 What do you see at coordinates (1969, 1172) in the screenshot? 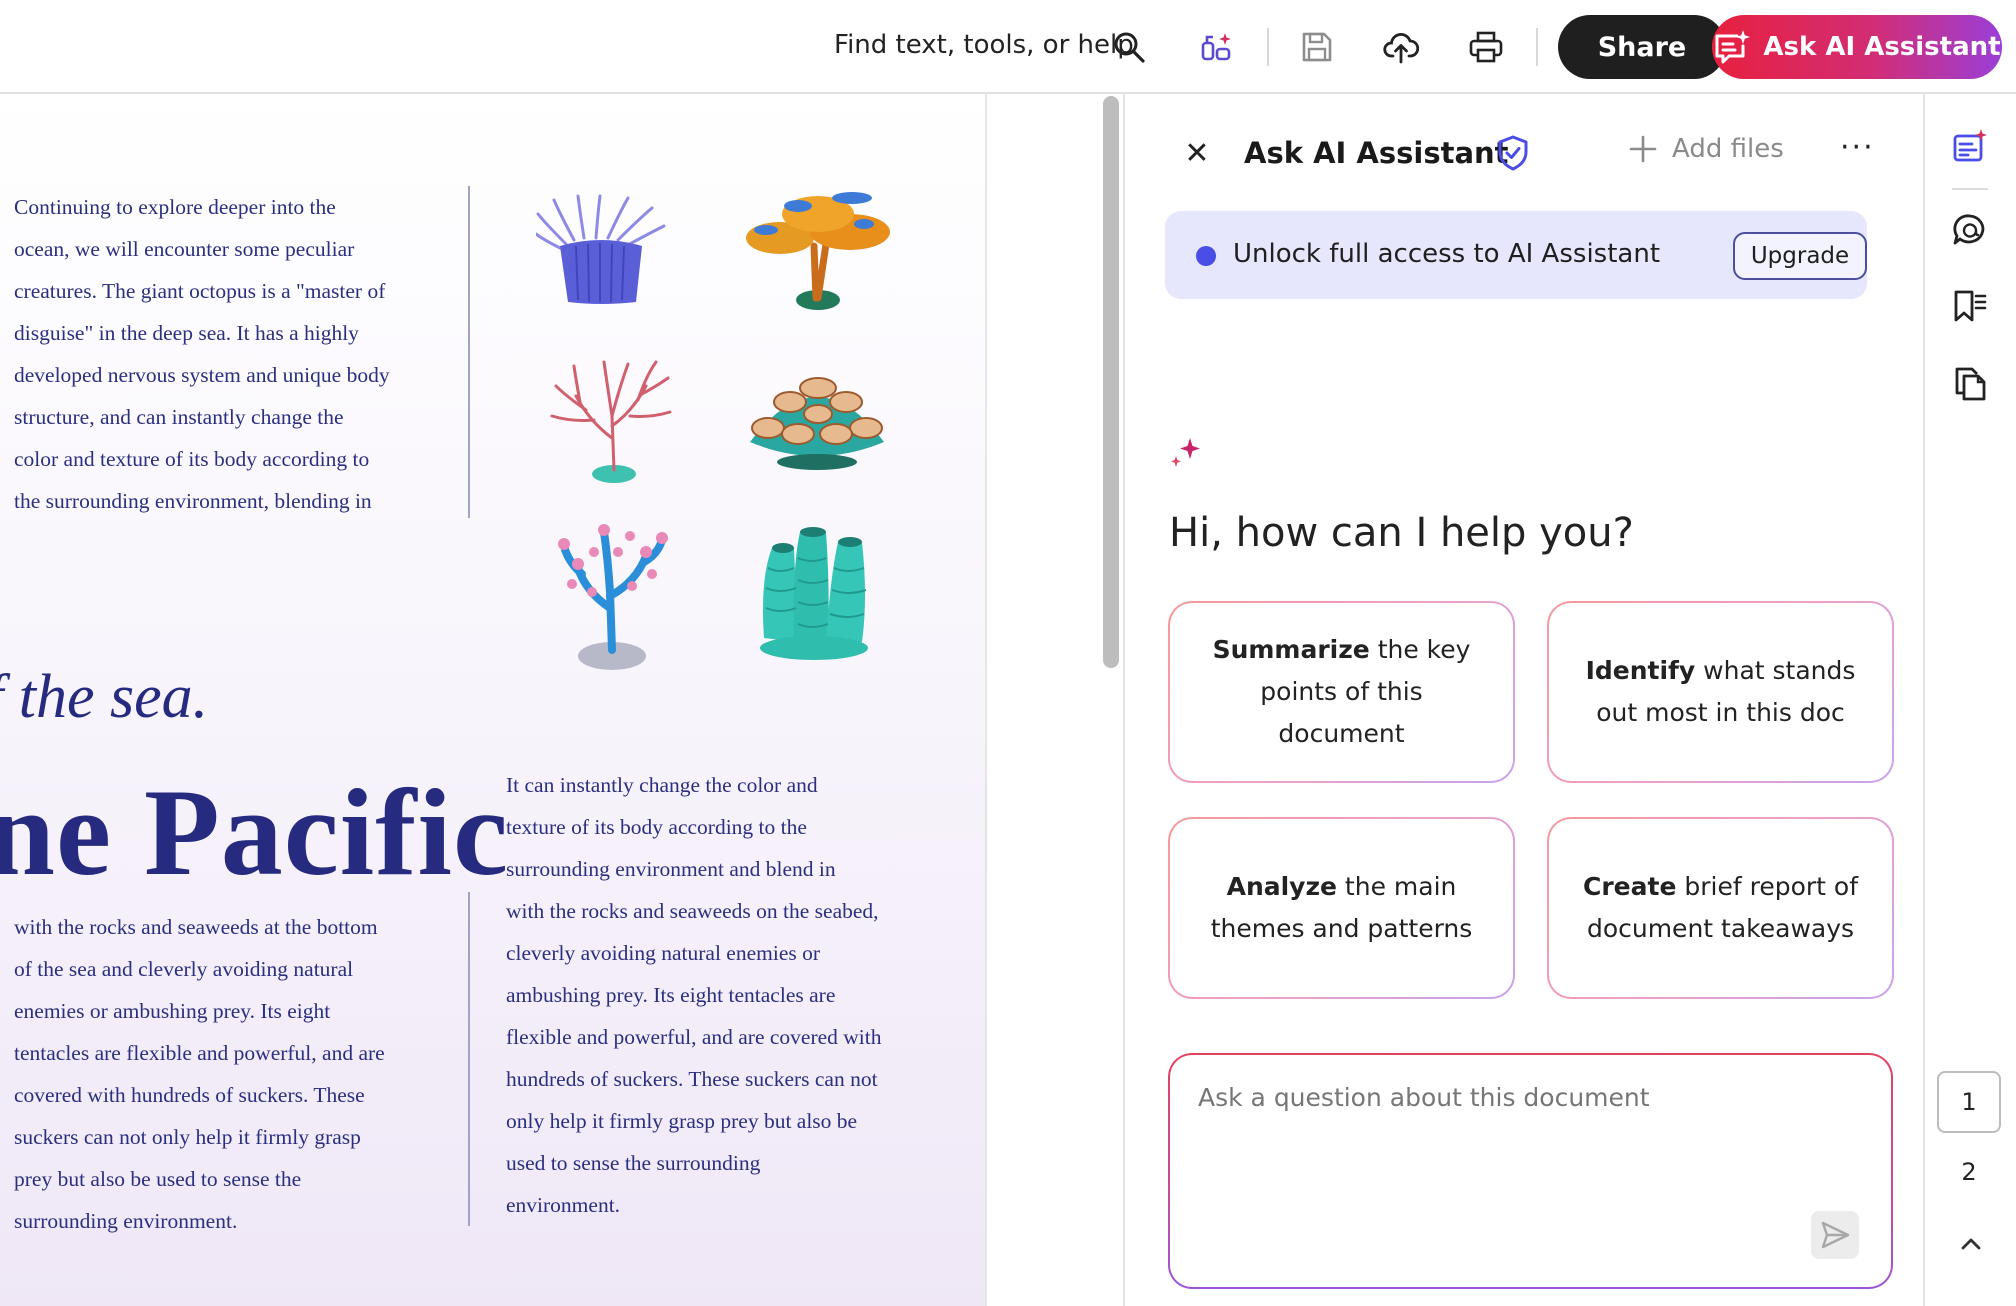
I see `page-number-next: 2` at bounding box center [1969, 1172].